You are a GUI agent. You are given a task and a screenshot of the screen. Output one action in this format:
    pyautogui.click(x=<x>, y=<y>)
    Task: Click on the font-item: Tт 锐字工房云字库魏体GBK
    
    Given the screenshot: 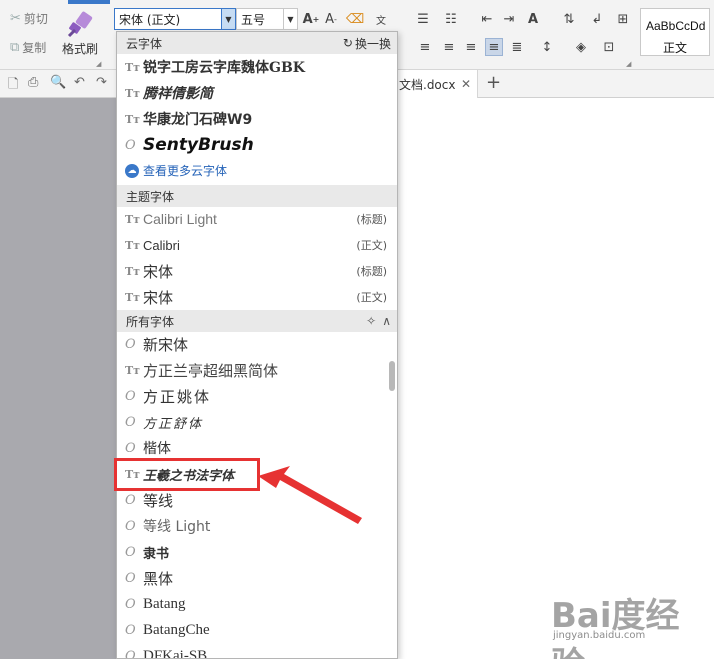 What is the action you would take?
    pyautogui.click(x=252, y=67)
    